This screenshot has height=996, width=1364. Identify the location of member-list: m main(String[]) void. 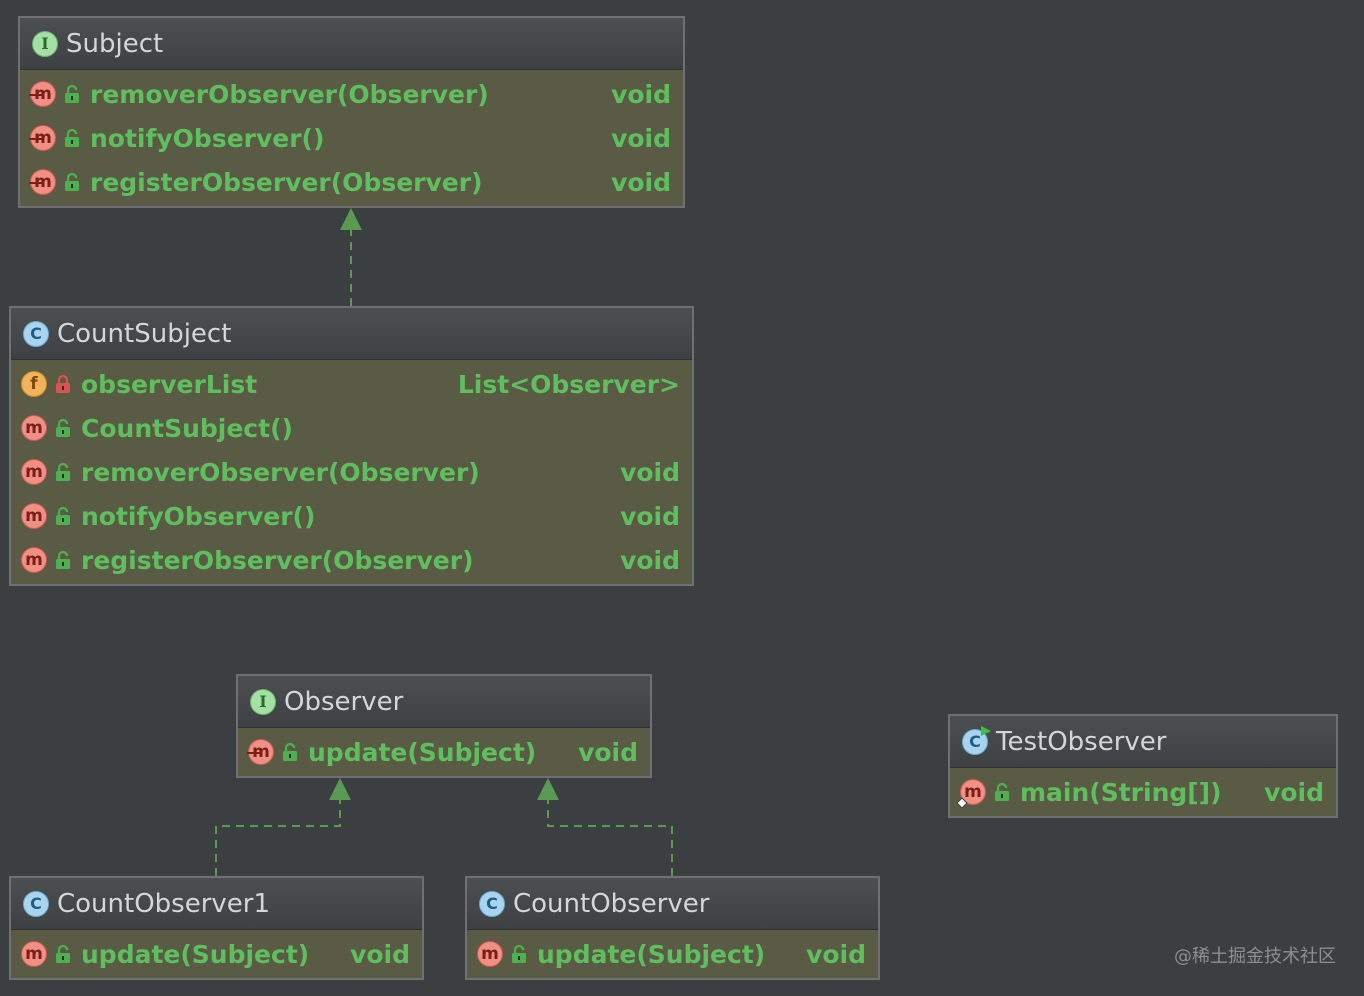
(1143, 791).